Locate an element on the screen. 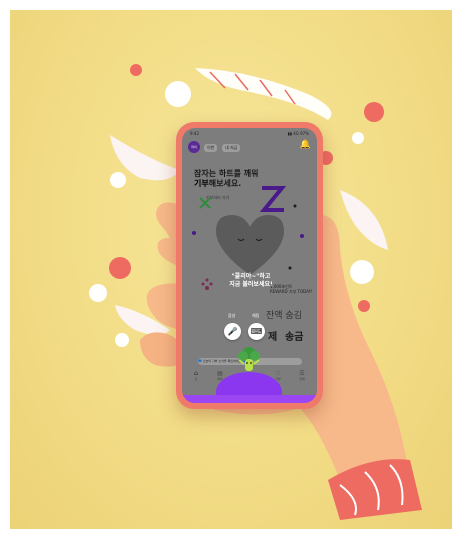 Image resolution: width=459 pixels, height=535 pixels. menu-icon: ☰ is located at coordinates (302, 373).